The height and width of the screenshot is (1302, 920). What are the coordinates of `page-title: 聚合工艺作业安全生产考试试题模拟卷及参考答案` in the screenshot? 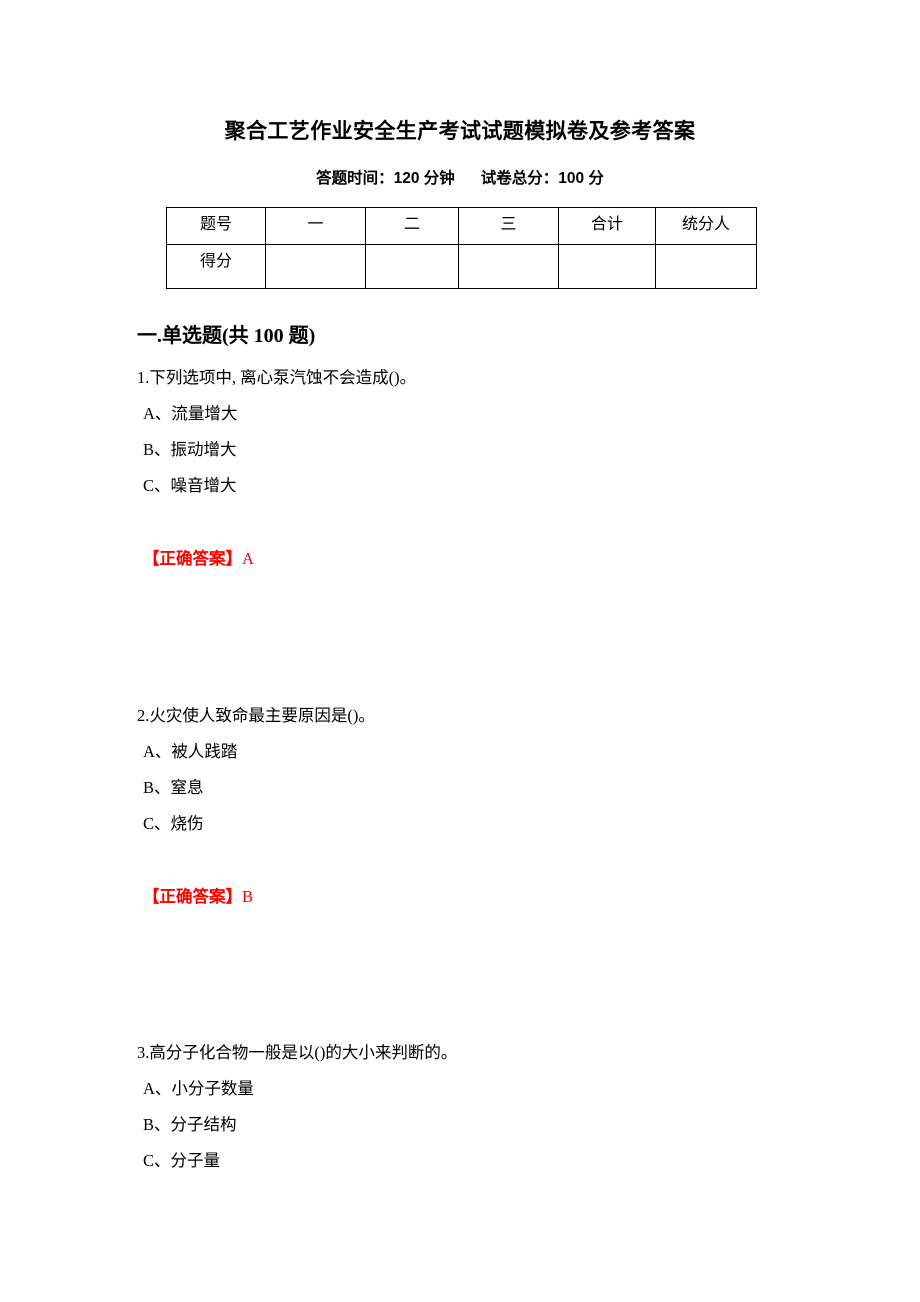 It's located at (460, 131).